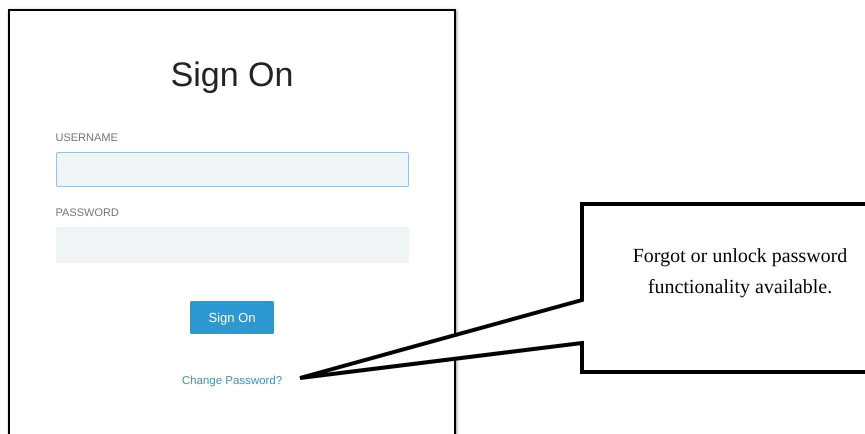  I want to click on field-label: USERNAME, so click(87, 138).